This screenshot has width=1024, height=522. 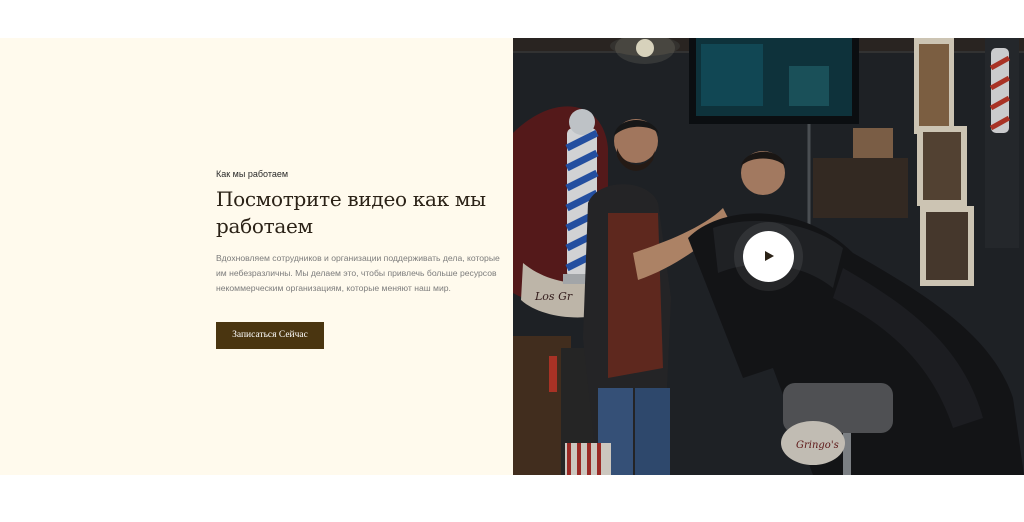 I want to click on play-button, so click(x=768, y=256).